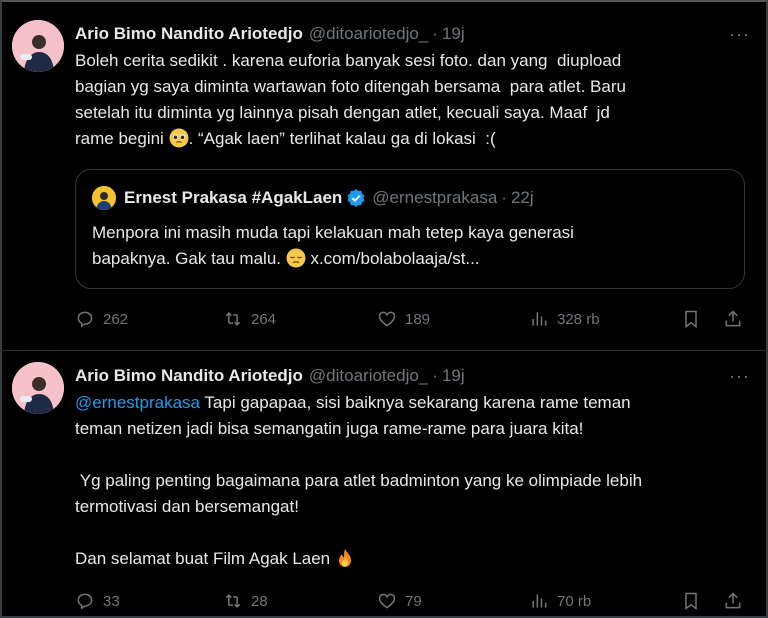 The image size is (768, 618). Describe the element at coordinates (296, 258) in the screenshot. I see `pensive-face-emoji-icon` at that location.